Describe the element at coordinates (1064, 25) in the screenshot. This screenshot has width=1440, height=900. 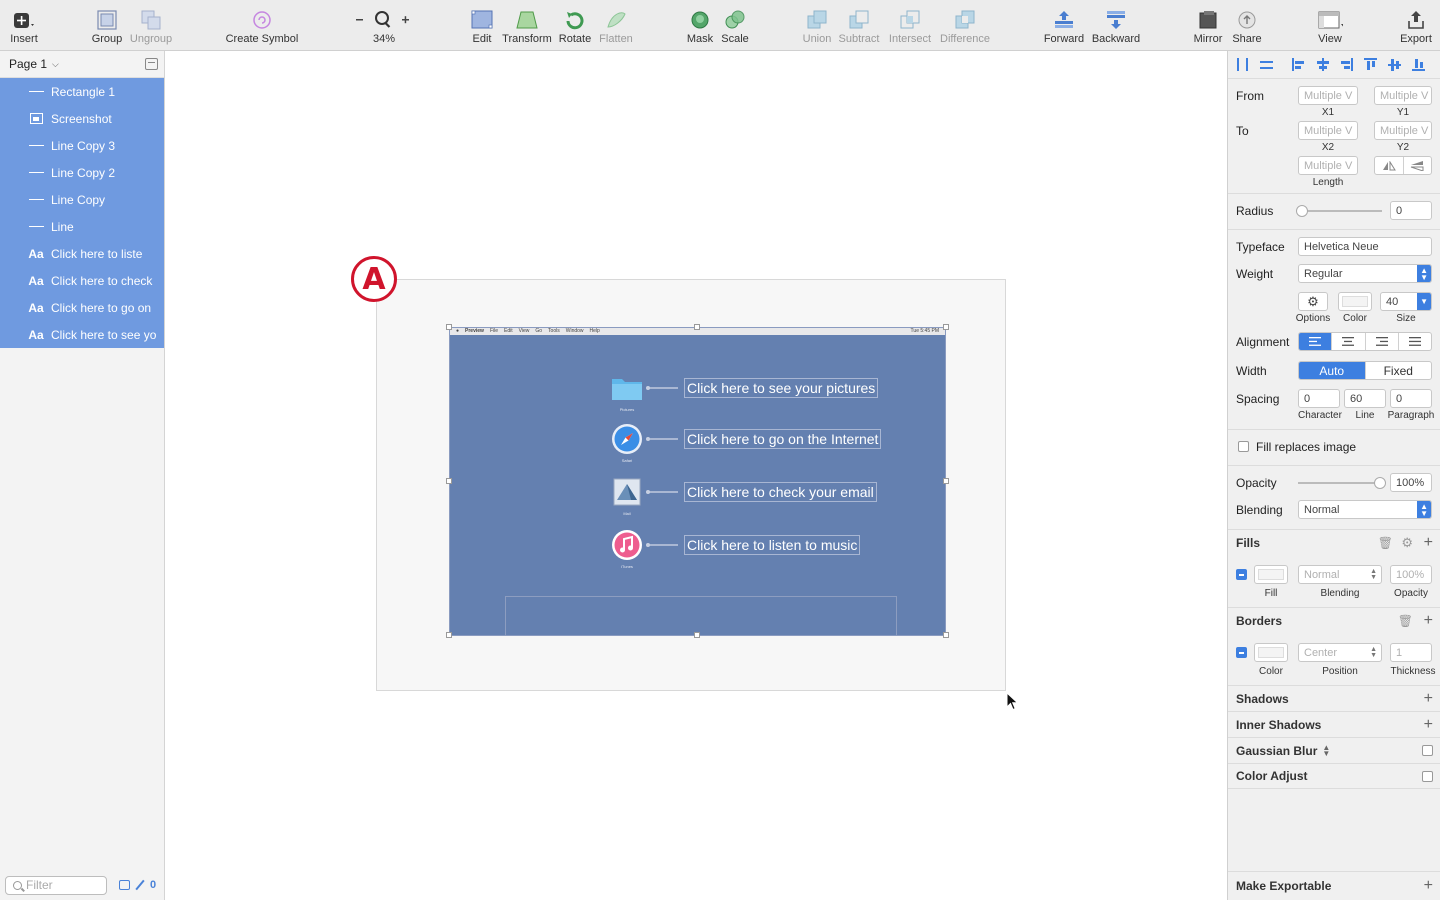
I see `forward-button: Forward` at that location.